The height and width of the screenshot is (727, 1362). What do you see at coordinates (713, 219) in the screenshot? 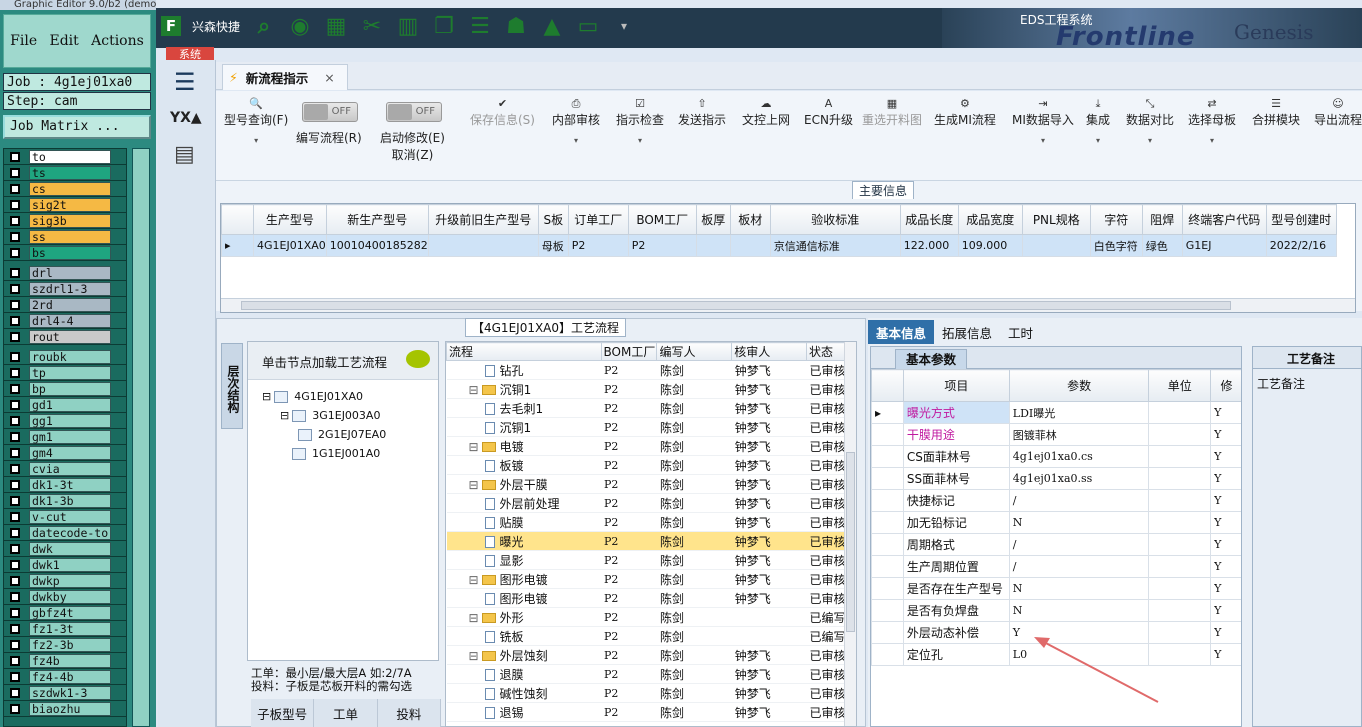
I see `column-header: 板厚` at bounding box center [713, 219].